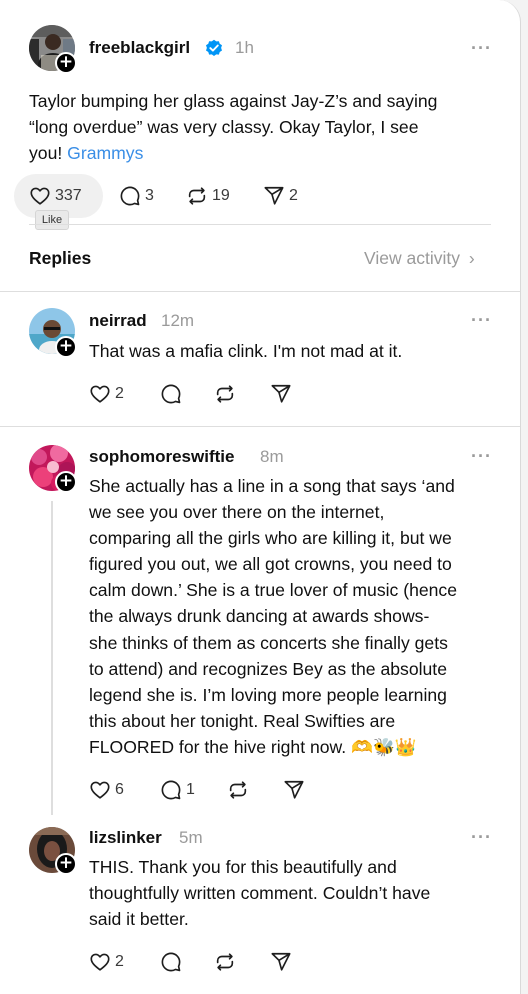 The width and height of the screenshot is (528, 994). I want to click on reply-count: 3, so click(149, 195).